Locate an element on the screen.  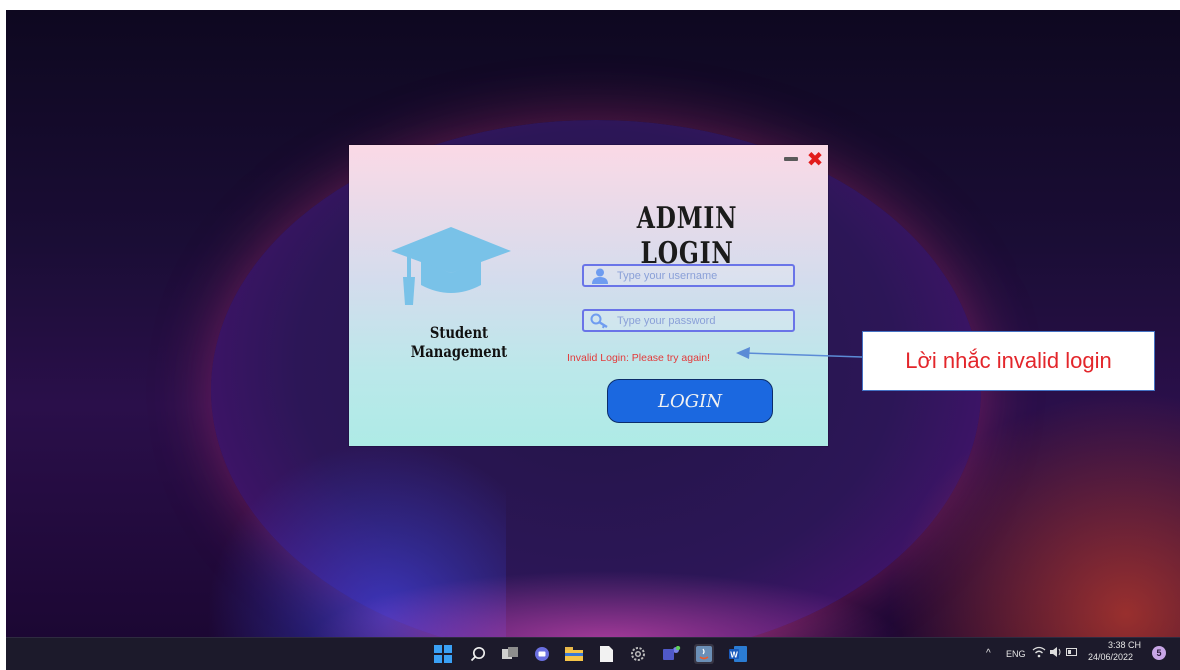
volume-icon is located at coordinates (1056, 652).